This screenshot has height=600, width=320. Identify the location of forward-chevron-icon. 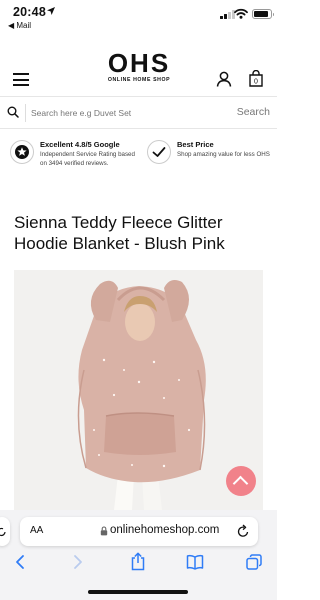
(78, 562).